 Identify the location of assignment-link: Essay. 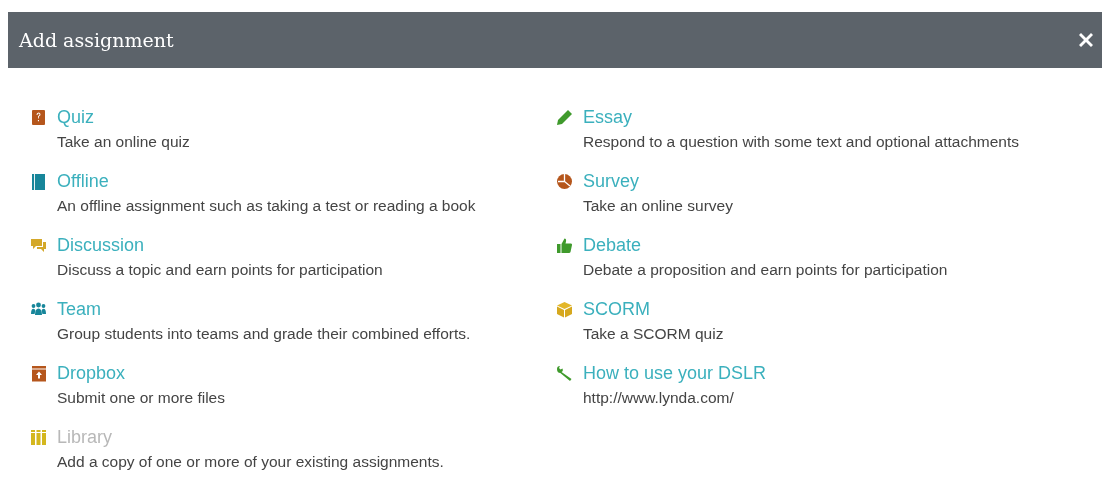
(608, 117).